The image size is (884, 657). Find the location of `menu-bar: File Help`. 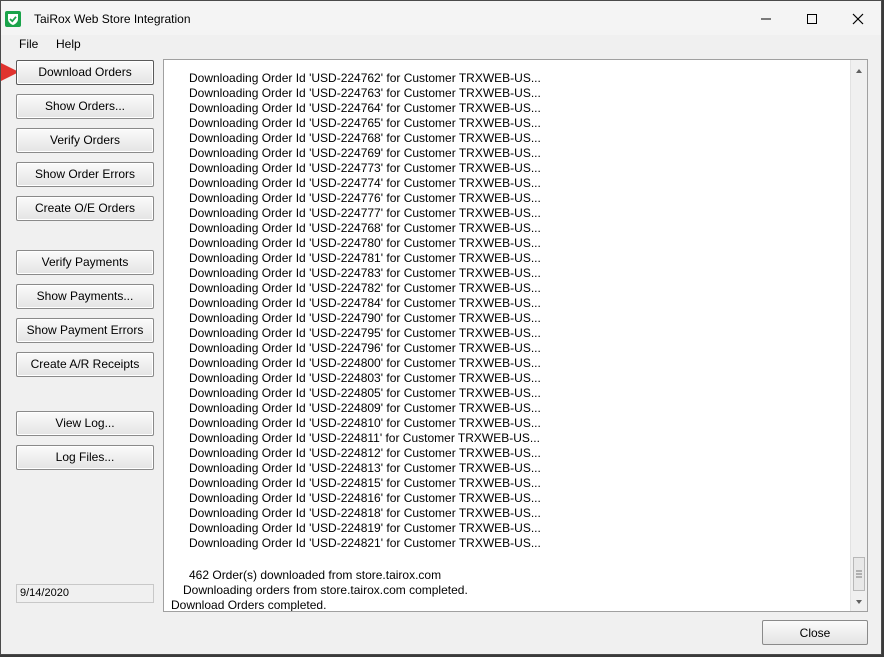

menu-bar: File Help is located at coordinates (441, 45).